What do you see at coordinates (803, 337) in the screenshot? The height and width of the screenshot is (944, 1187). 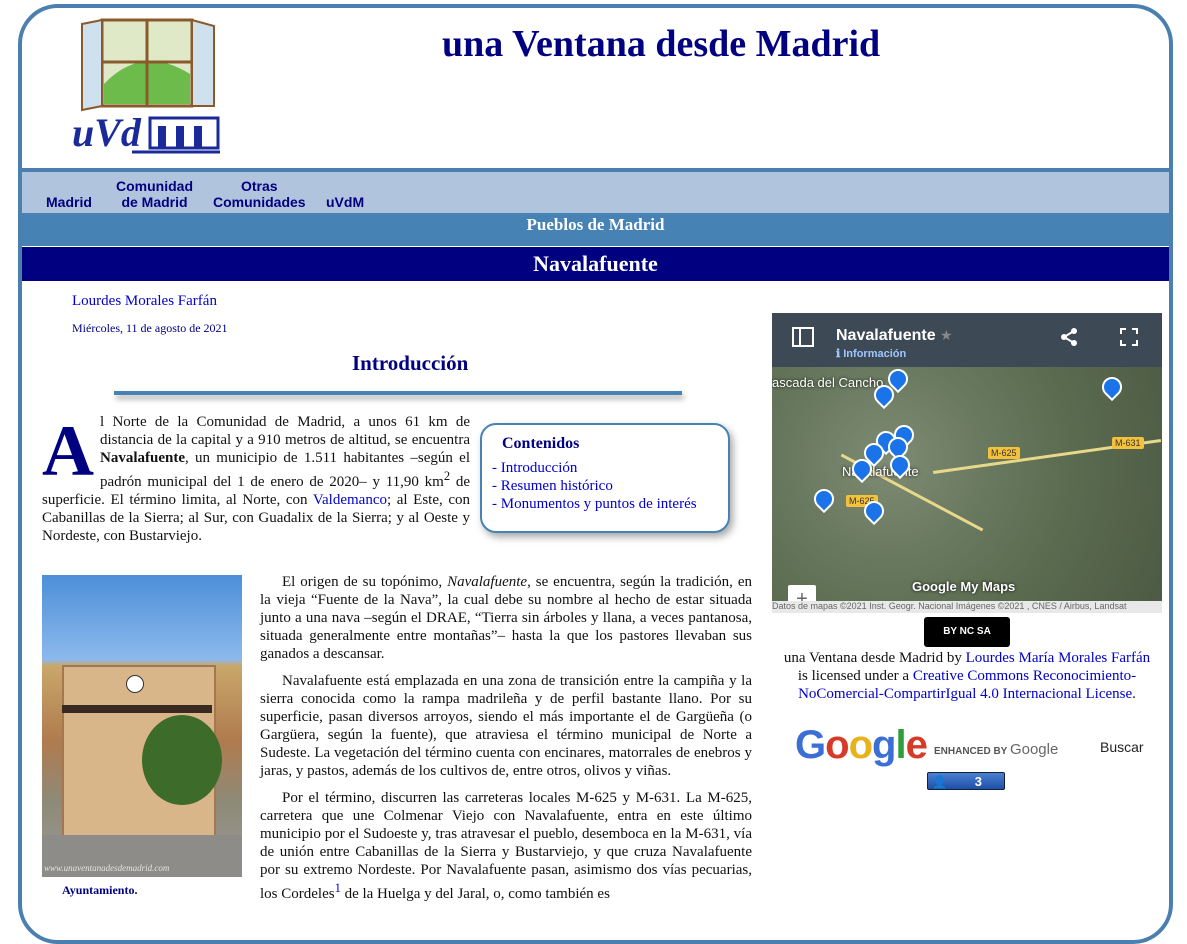 I see `sidebar-toggle-icon` at bounding box center [803, 337].